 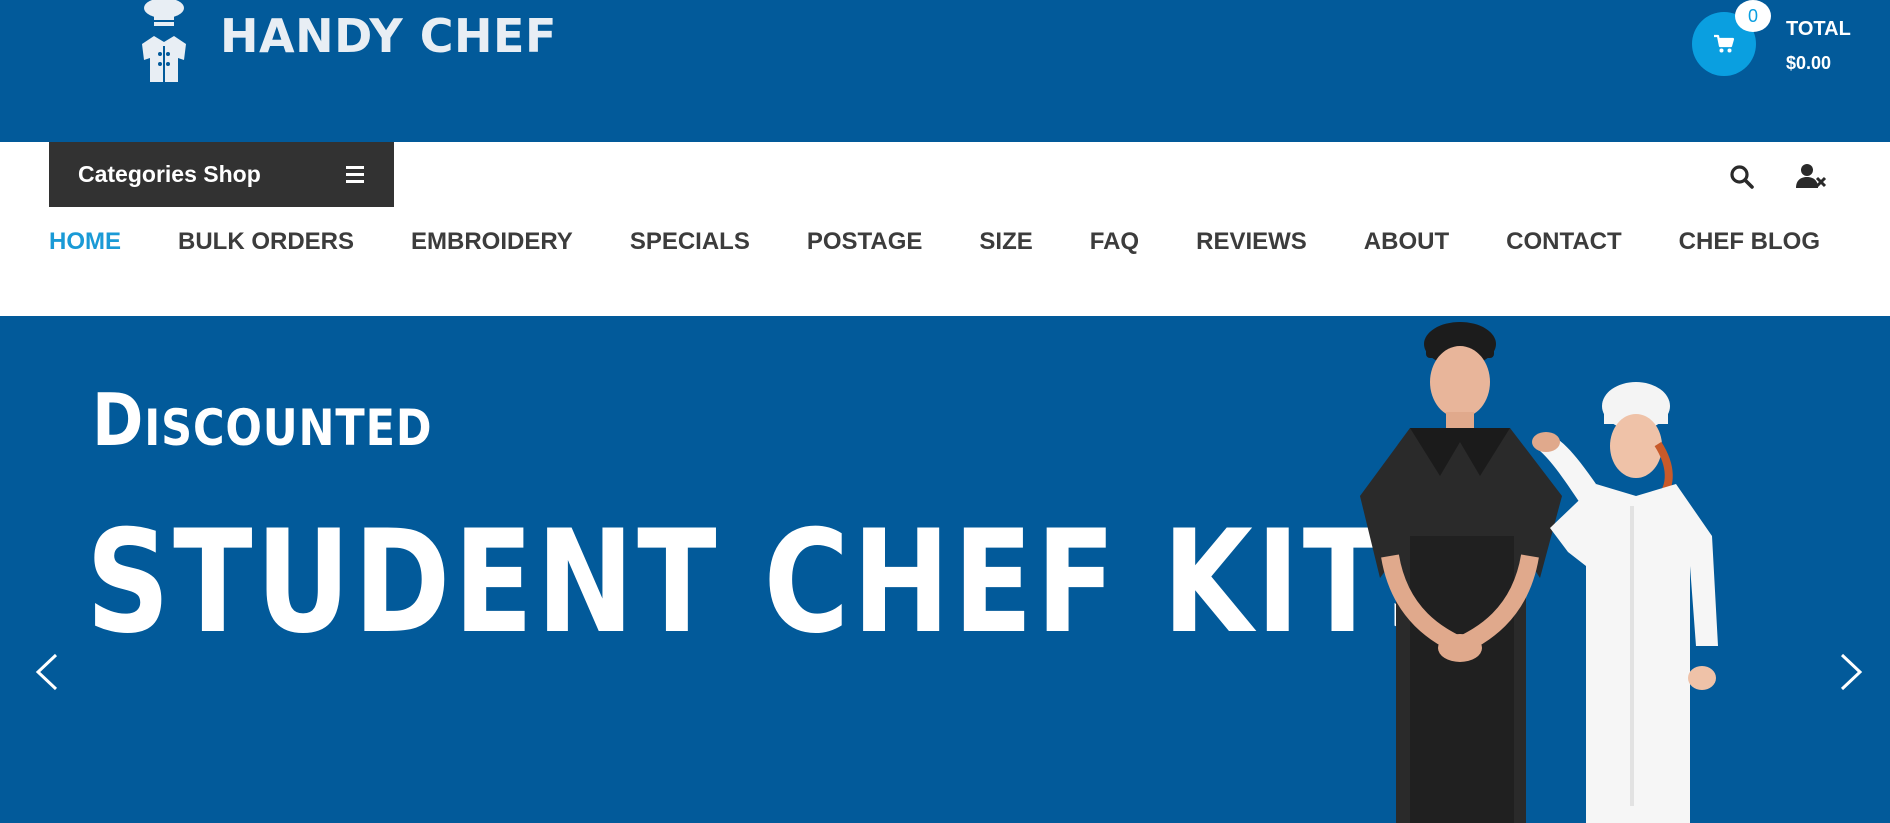 I want to click on menu-item-reviews: REVIEWS, so click(x=1251, y=242).